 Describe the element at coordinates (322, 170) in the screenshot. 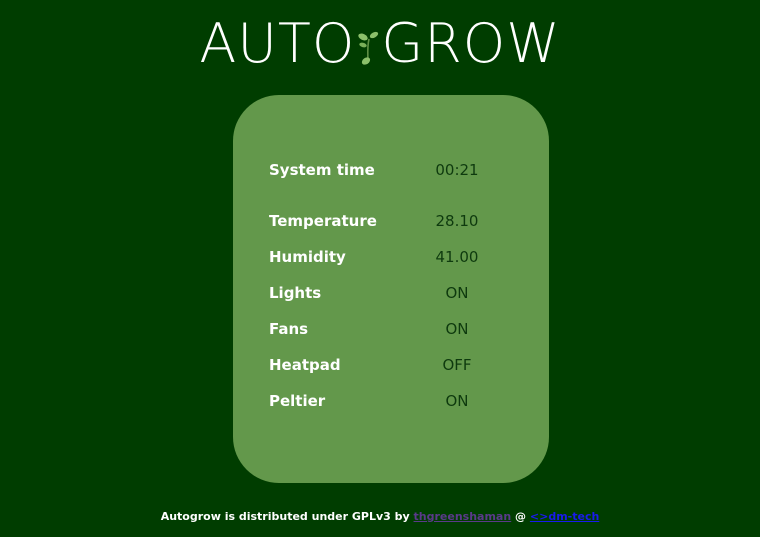

I see `system-time-label: System time` at that location.